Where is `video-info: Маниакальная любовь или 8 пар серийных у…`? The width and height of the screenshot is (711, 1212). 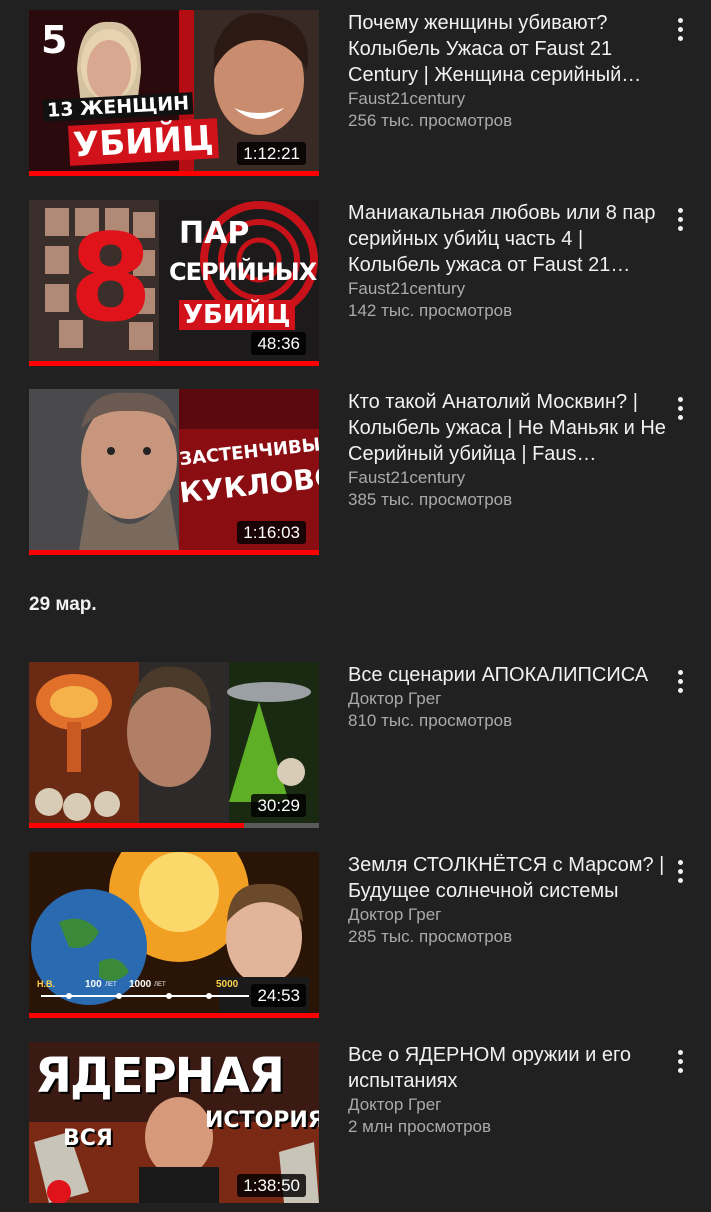
video-info: Маниакальная любовь или 8 пар серийных у… is located at coordinates (508, 261).